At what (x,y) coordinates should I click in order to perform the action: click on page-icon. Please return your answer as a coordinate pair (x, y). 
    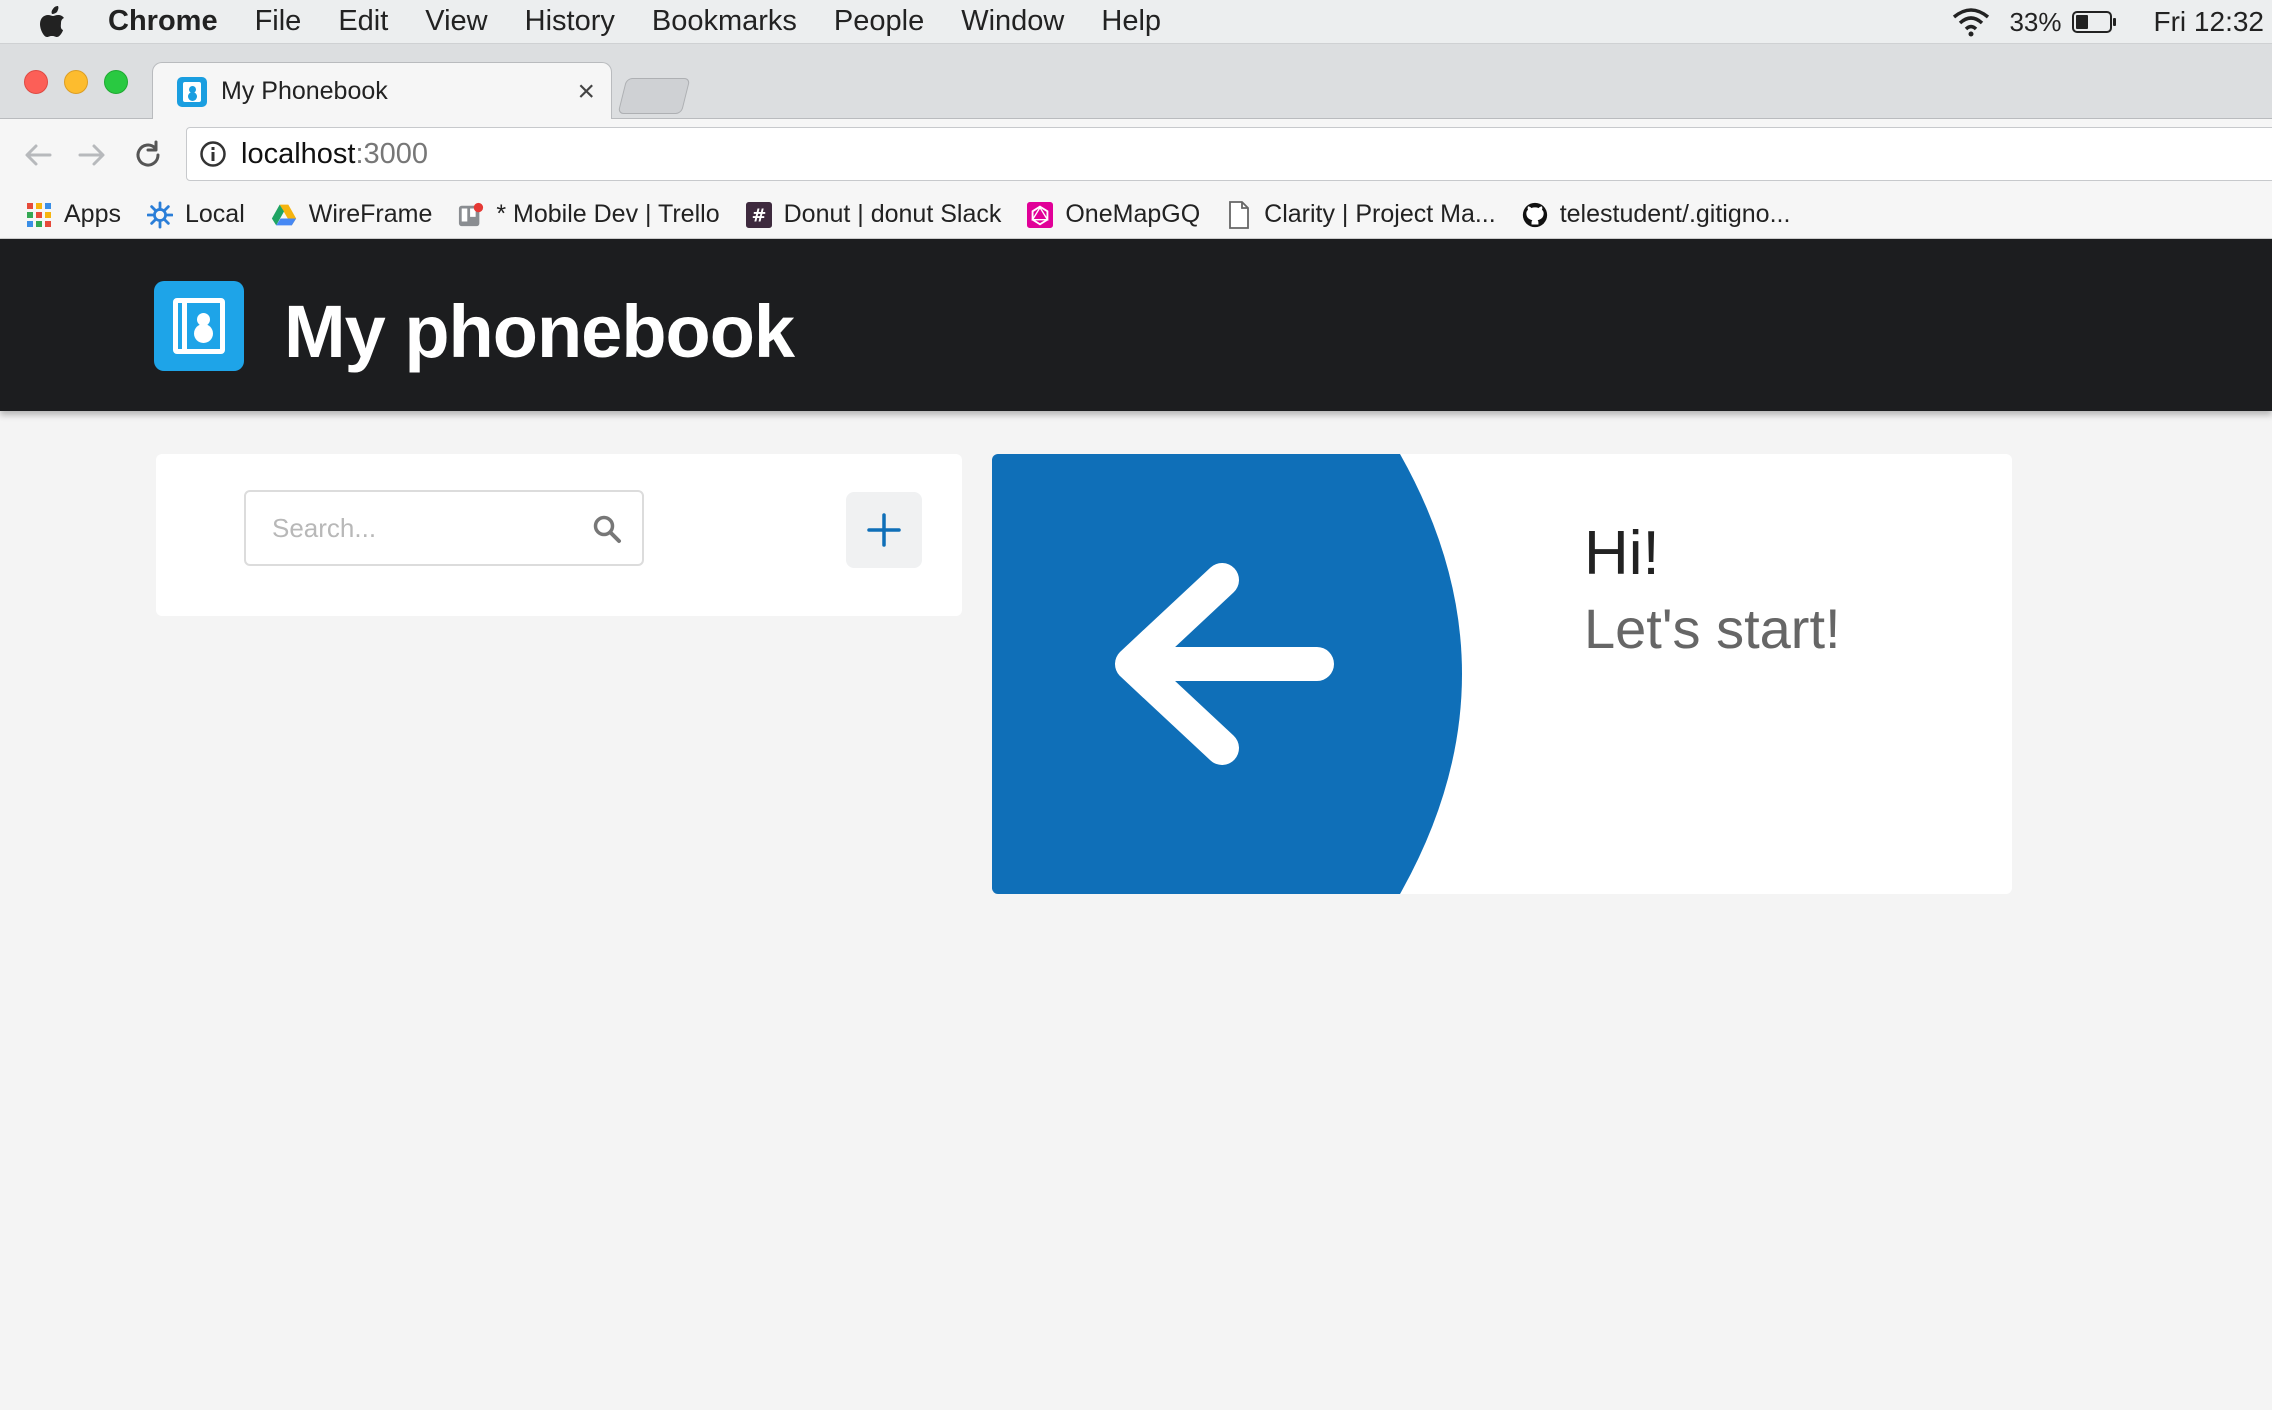
    Looking at the image, I should click on (1239, 214).